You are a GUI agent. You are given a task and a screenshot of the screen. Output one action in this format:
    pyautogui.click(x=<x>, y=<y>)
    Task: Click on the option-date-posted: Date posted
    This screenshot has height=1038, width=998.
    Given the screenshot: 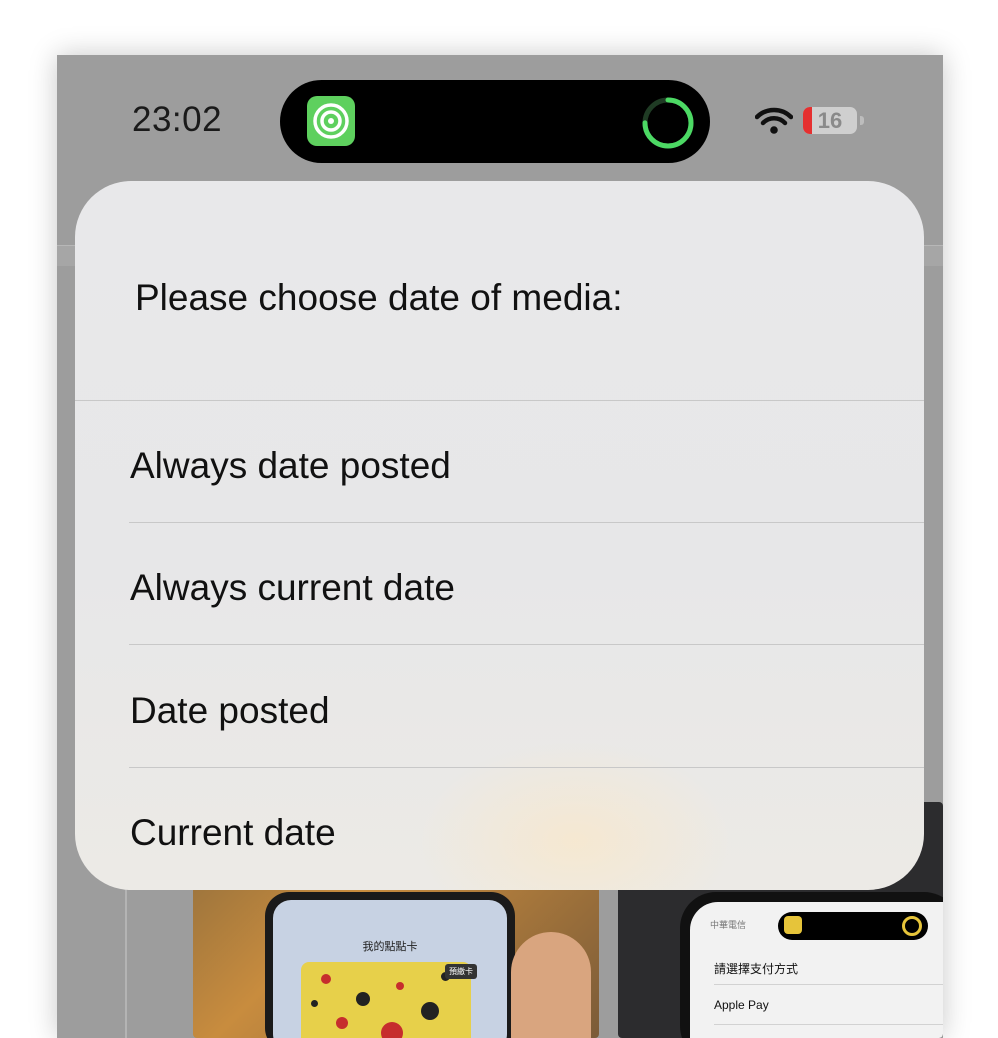 What is the action you would take?
    pyautogui.click(x=499, y=707)
    